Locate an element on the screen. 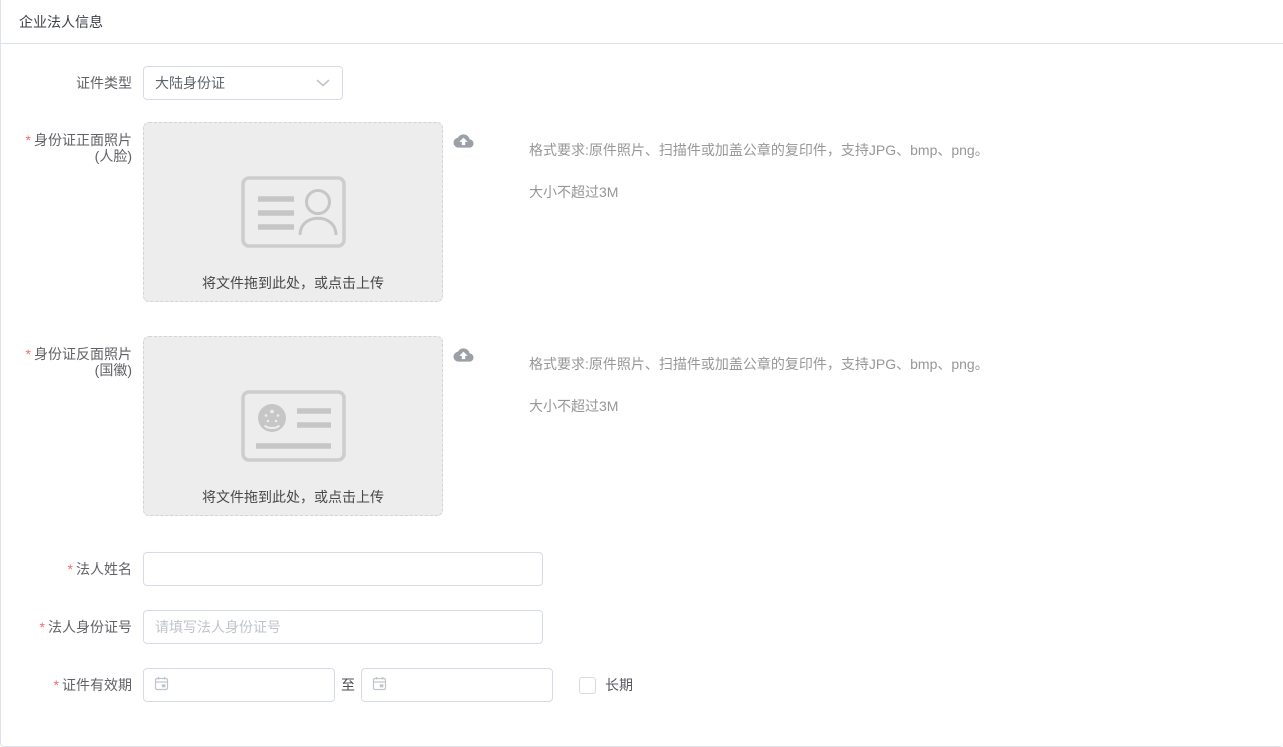 Image resolution: width=1283 pixels, height=747 pixels. panel-header: 企业法人信息 is located at coordinates (642, 22).